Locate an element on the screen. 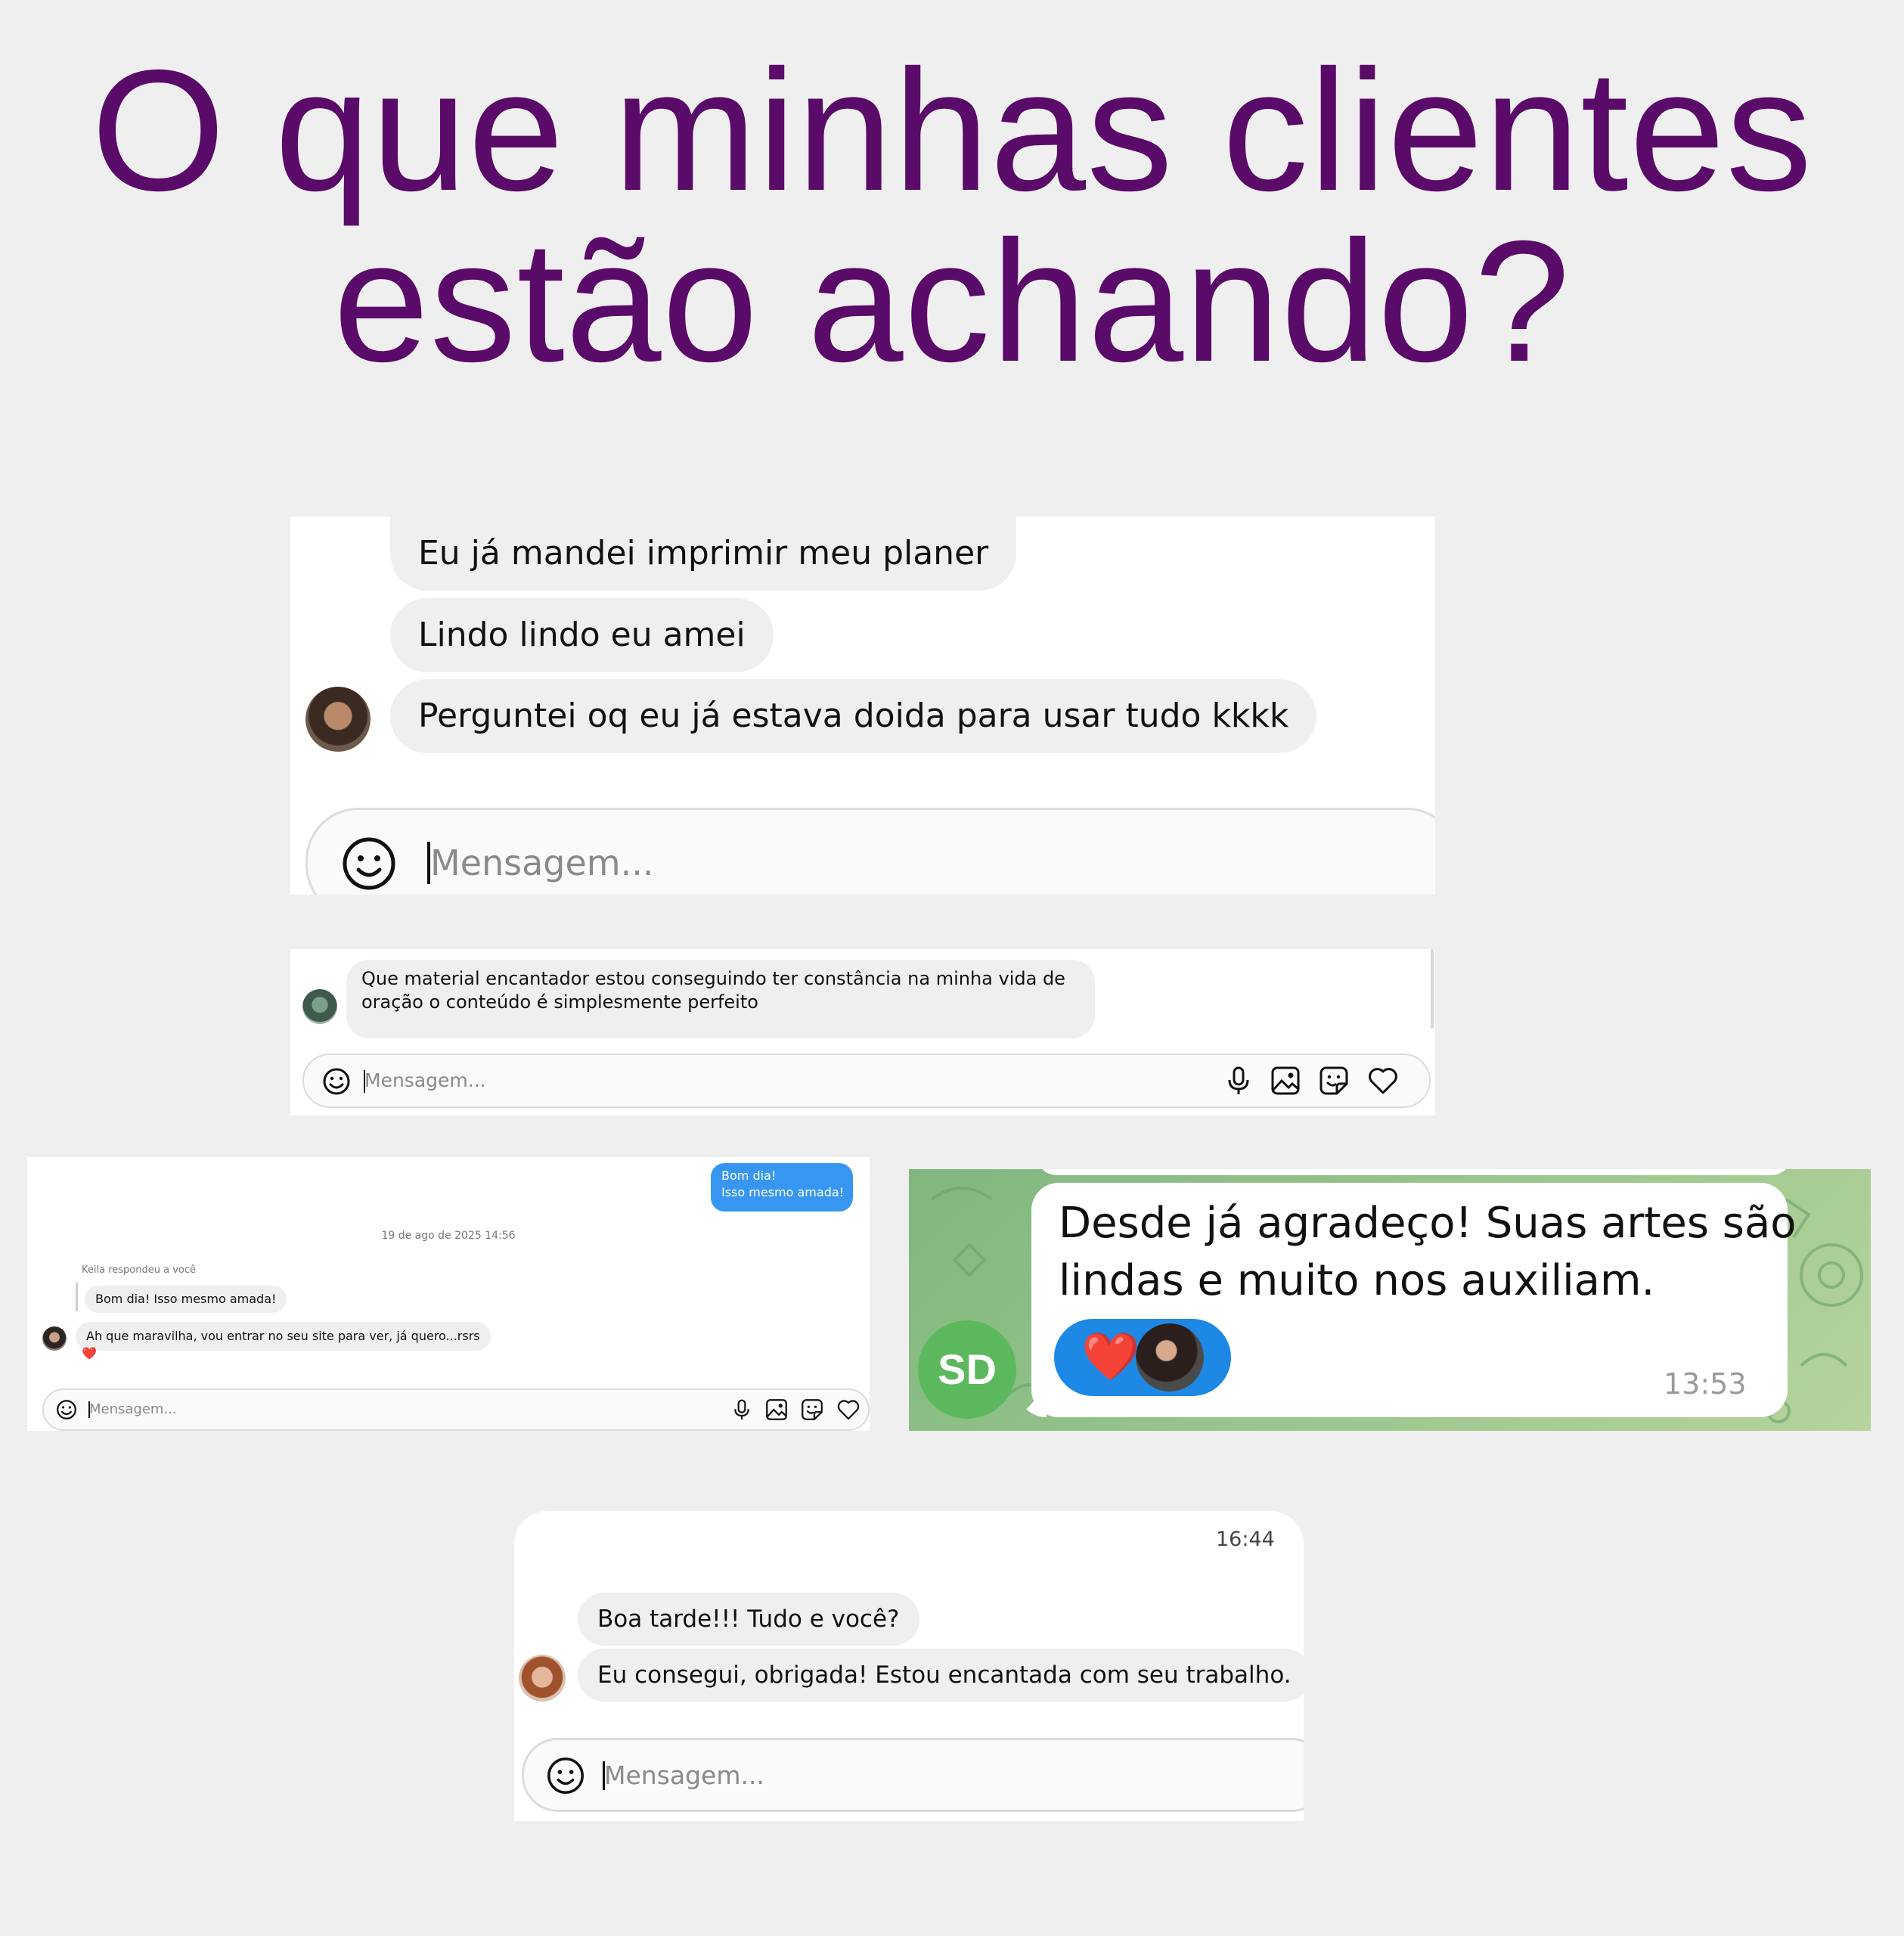  chat-3-sent-line-1: Bom dia! is located at coordinates (749, 1175).